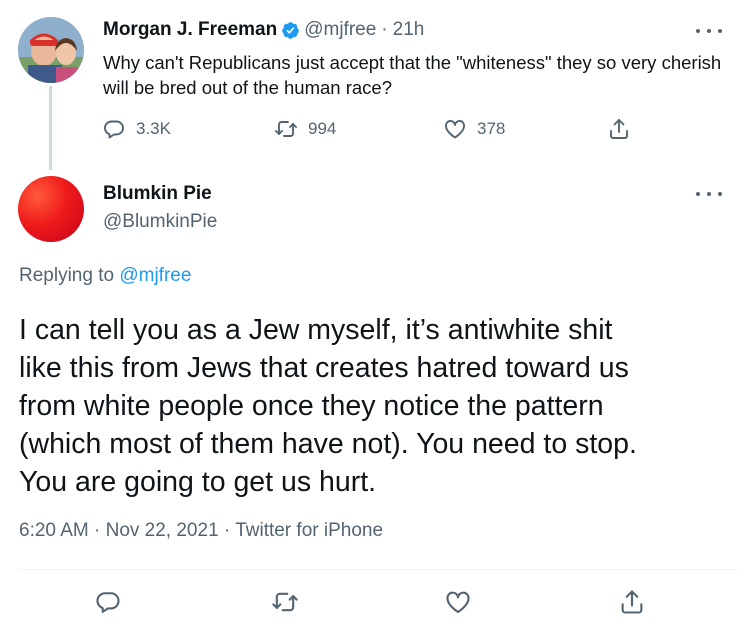 The image size is (755, 634). I want to click on parent-share-button, so click(619, 129).